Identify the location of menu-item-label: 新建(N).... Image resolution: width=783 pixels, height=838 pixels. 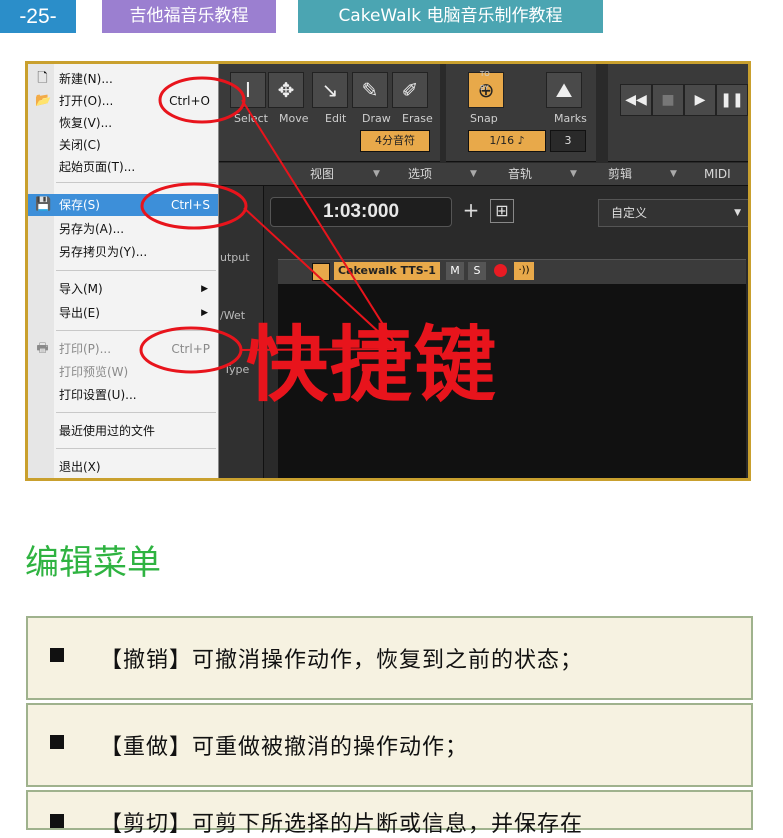
(86, 79).